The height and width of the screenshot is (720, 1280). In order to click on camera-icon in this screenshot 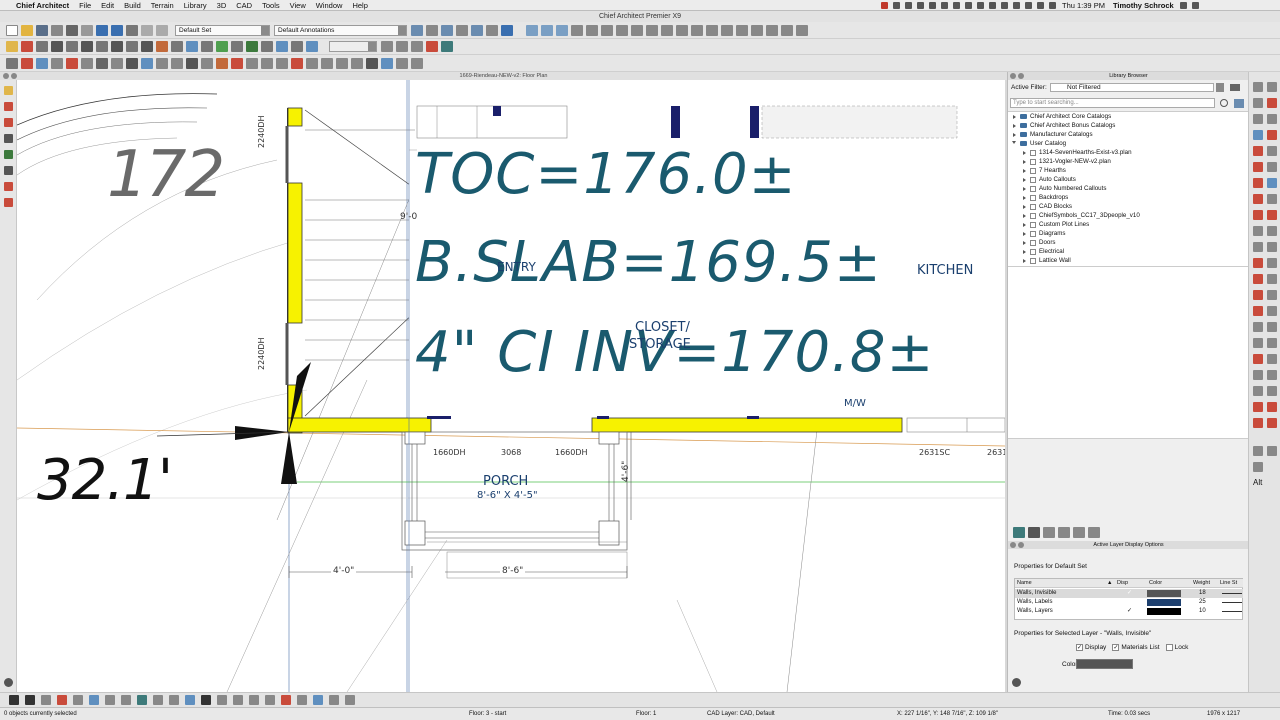, I will do `click(561, 30)`.